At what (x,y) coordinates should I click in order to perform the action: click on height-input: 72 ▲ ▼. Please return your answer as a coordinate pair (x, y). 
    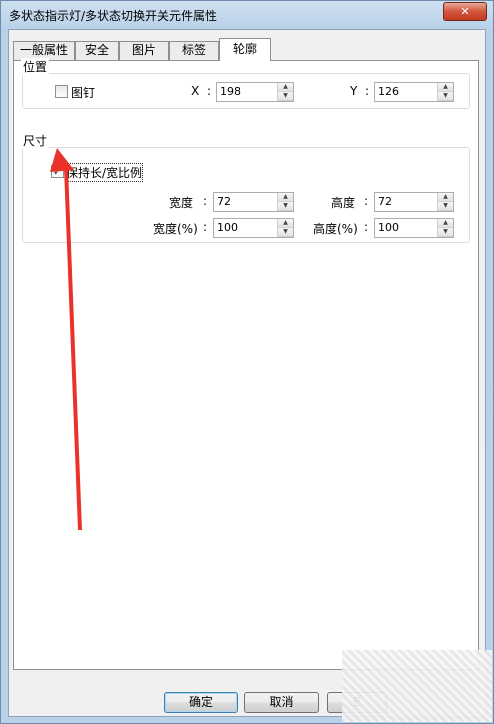
    Looking at the image, I should click on (414, 202).